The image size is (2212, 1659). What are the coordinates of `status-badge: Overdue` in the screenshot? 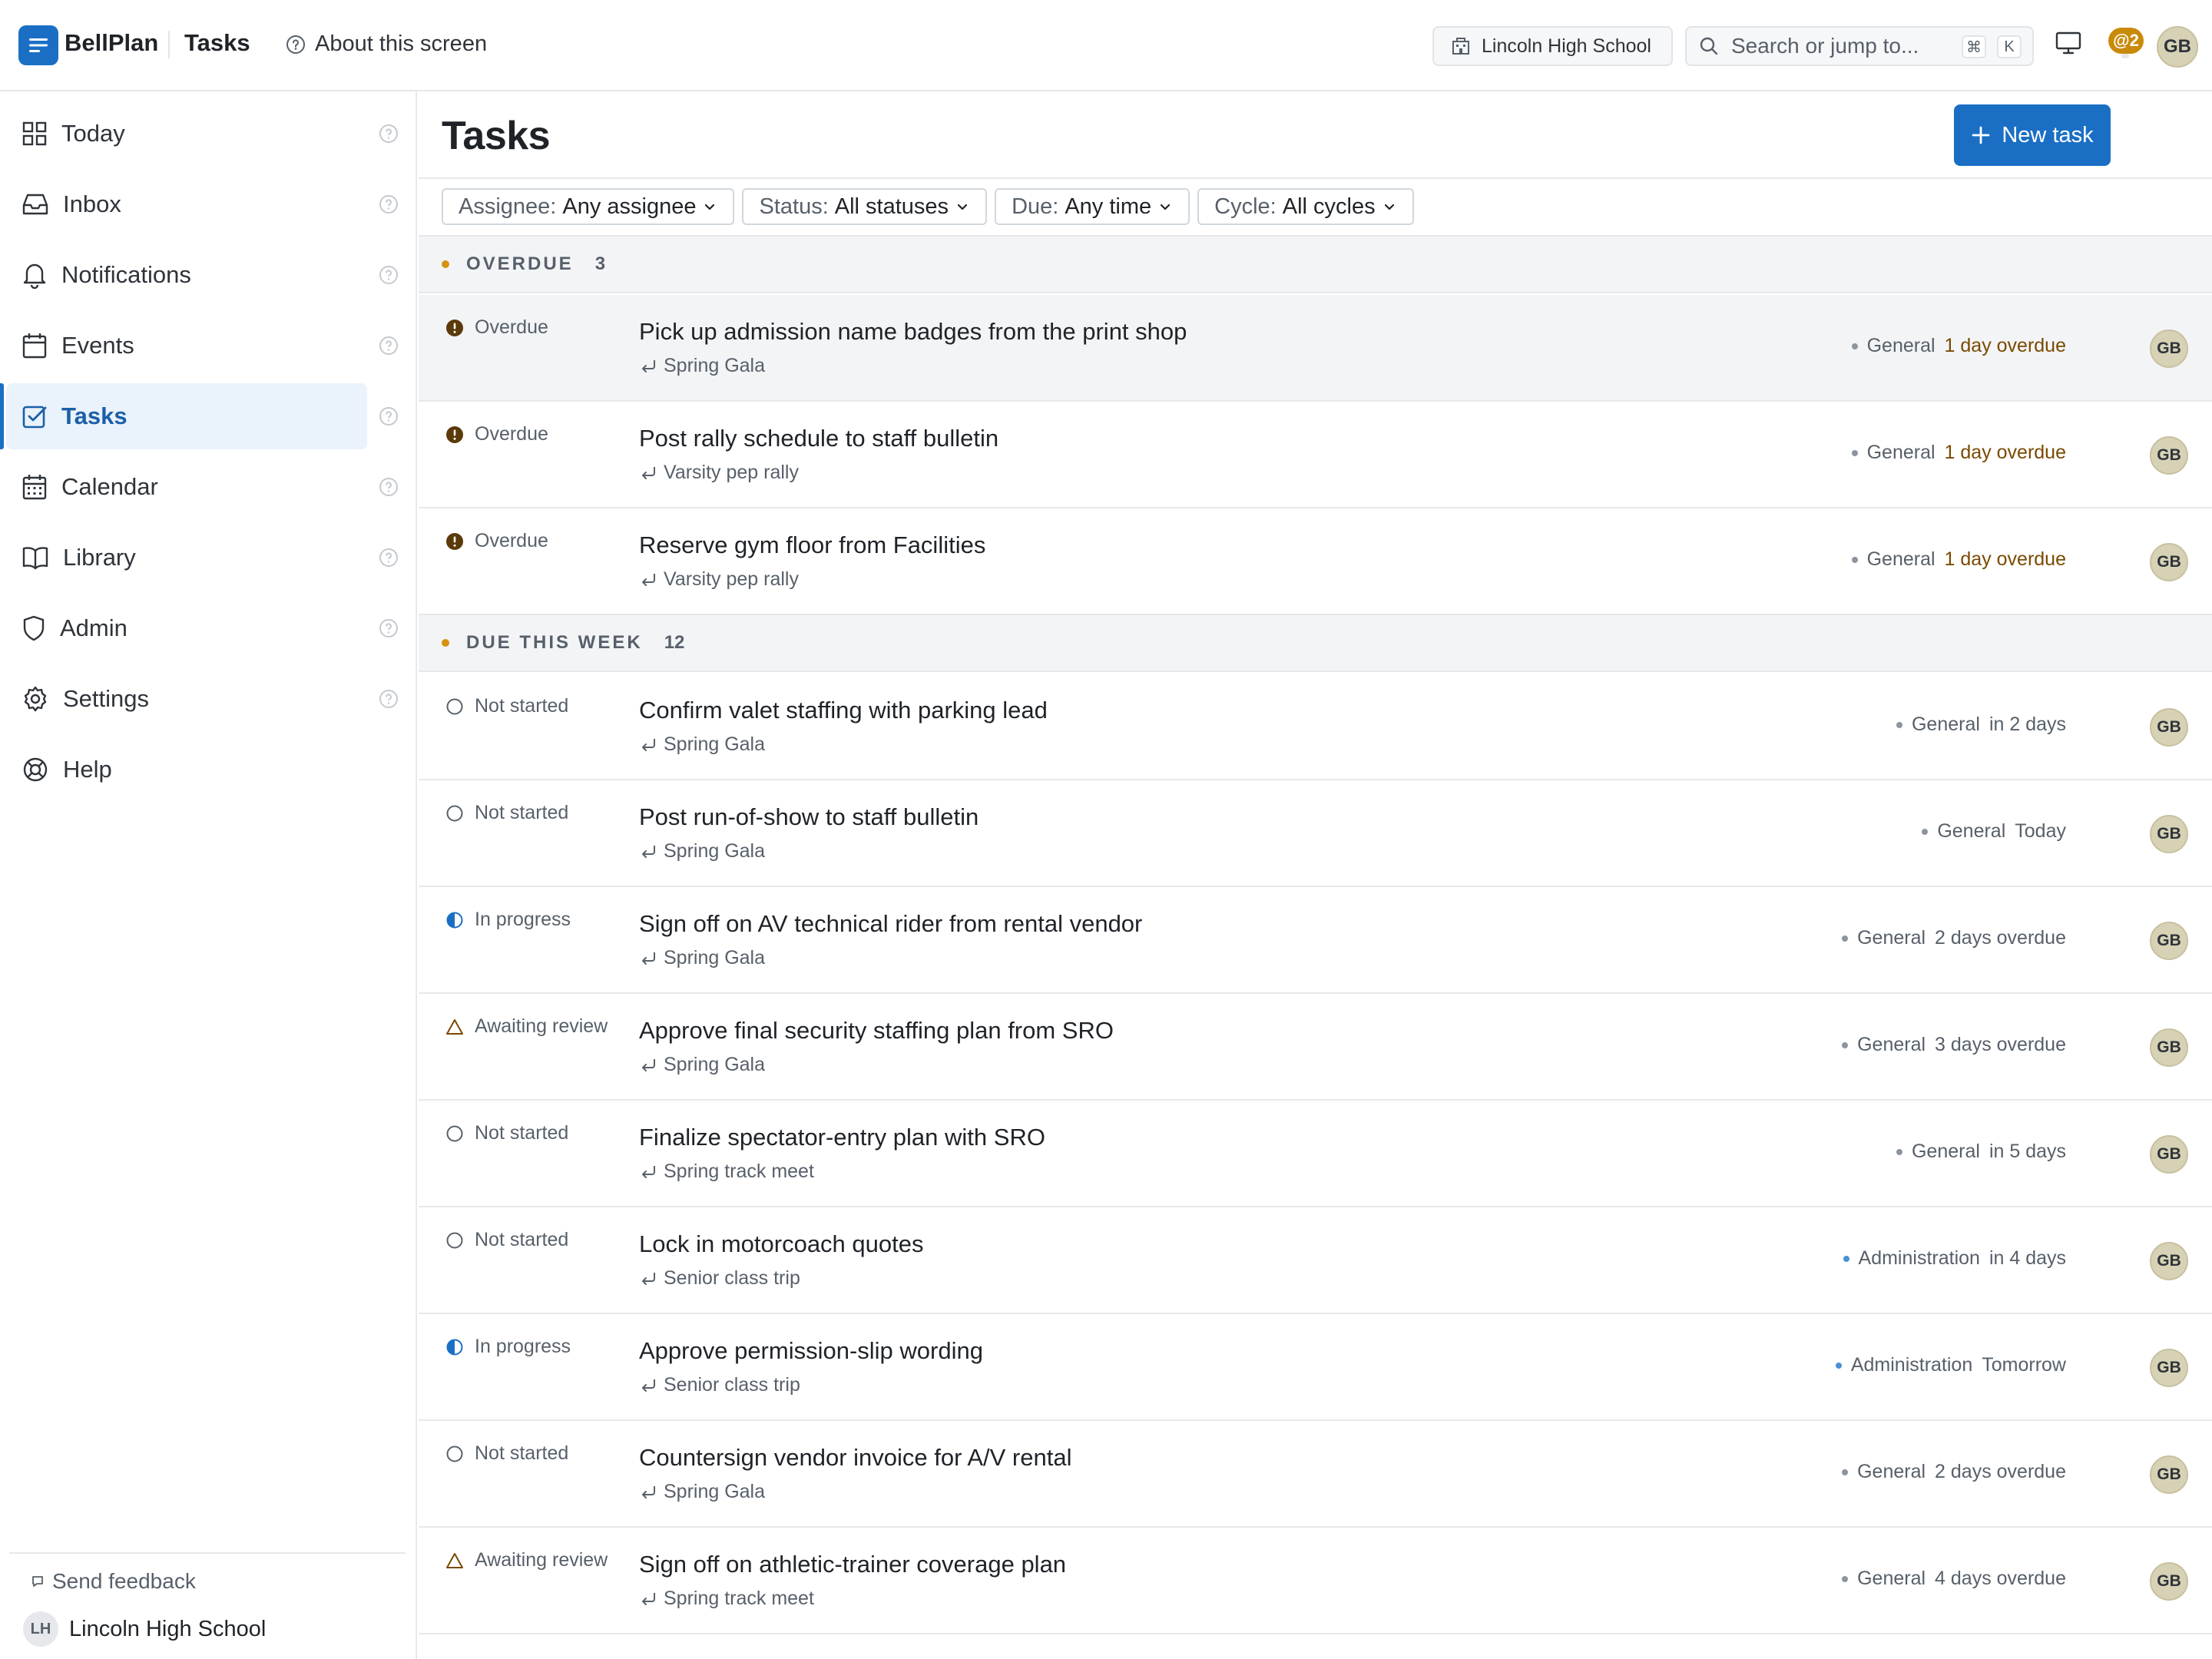 It's located at (497, 541).